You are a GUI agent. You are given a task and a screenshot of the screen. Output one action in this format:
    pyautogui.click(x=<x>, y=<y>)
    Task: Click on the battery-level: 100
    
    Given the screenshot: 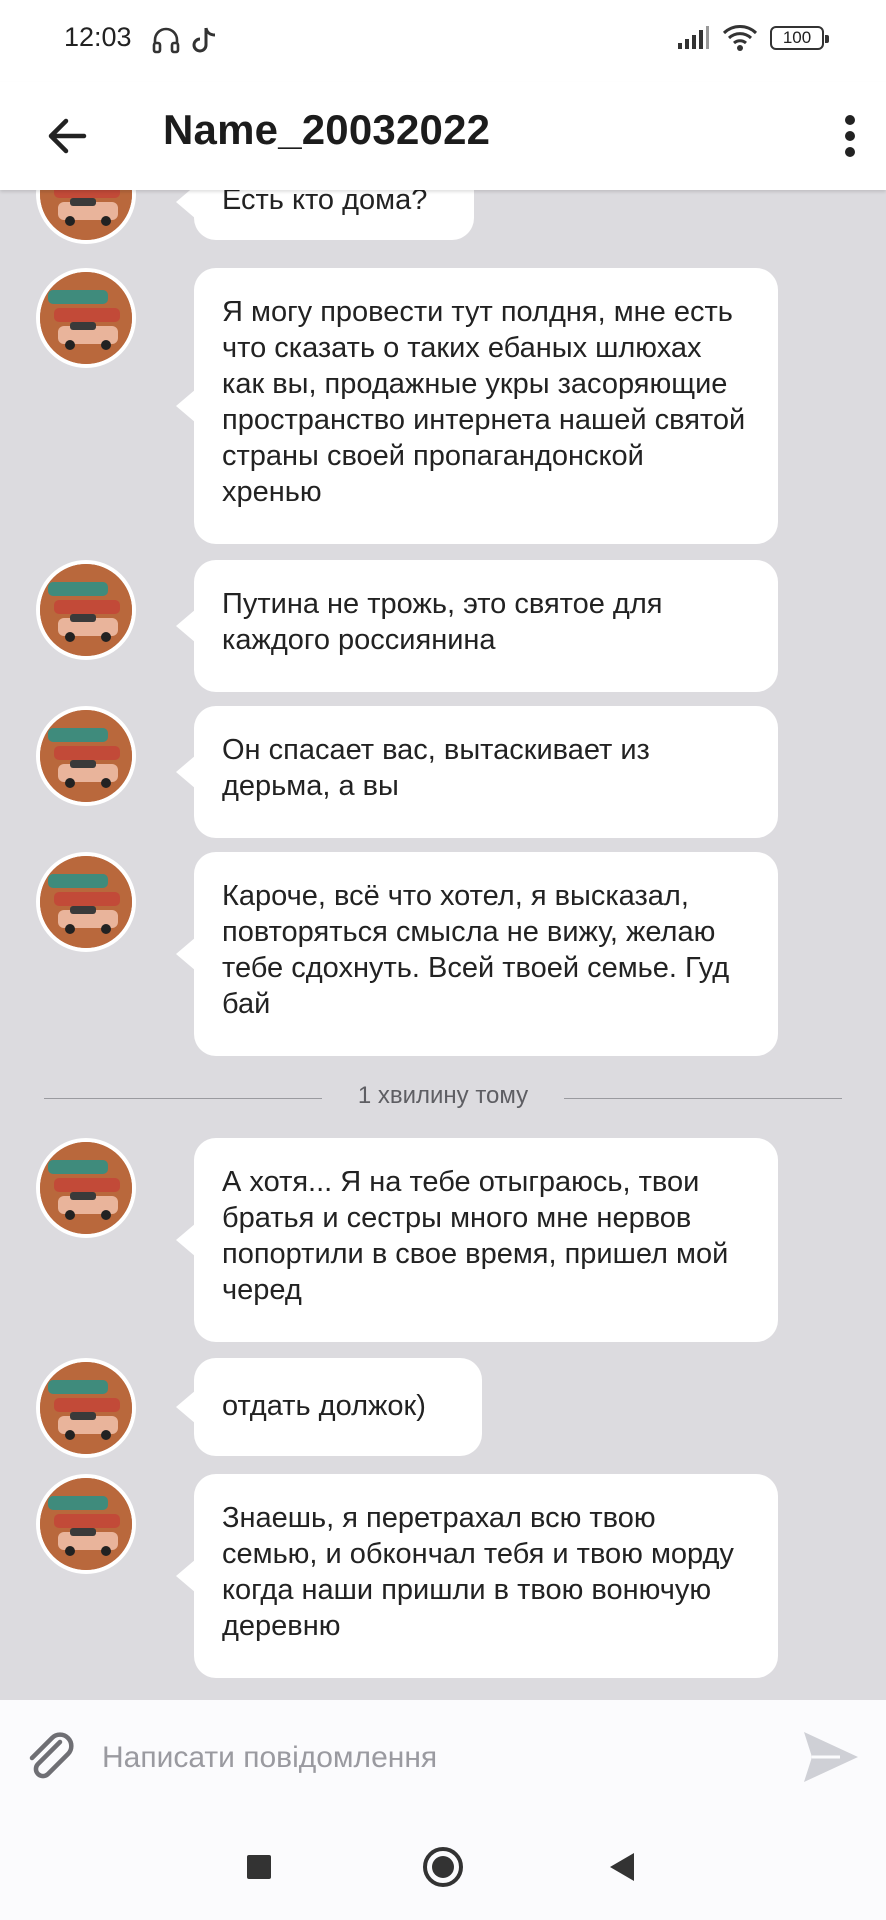 What is the action you would take?
    pyautogui.click(x=797, y=37)
    